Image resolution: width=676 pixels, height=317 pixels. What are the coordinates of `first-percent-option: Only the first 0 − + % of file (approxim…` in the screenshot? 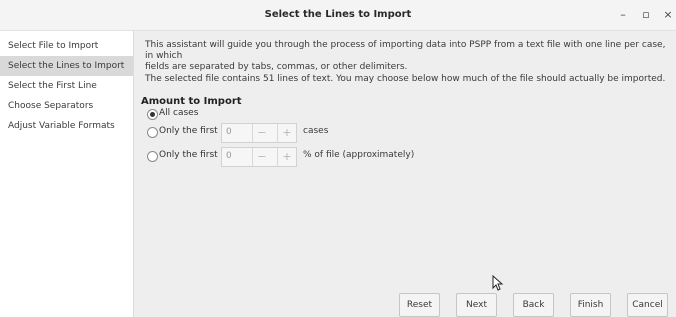 It's located at (297, 157).